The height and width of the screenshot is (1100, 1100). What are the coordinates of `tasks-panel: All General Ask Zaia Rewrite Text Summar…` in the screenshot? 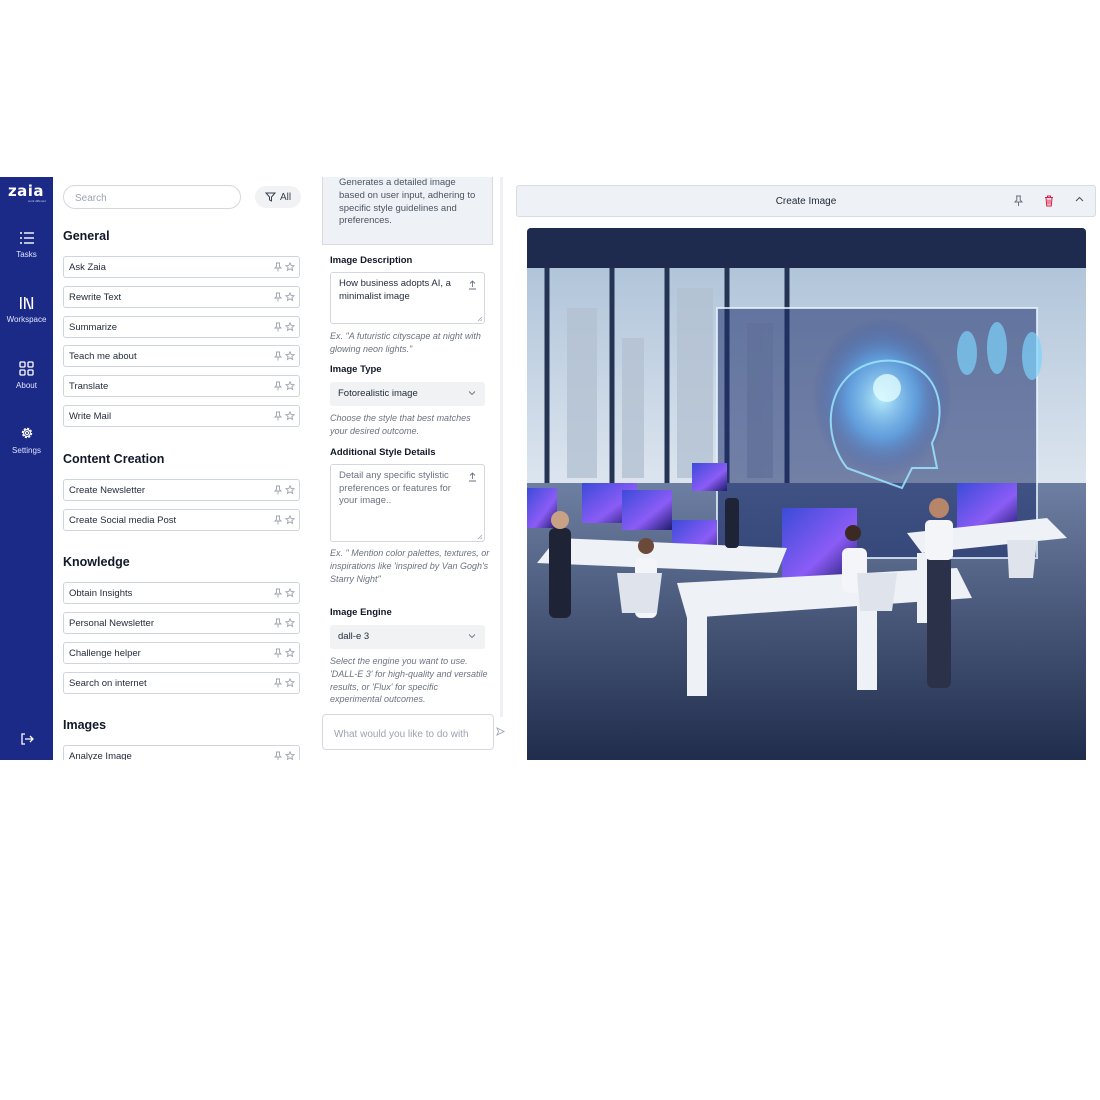 It's located at (181, 468).